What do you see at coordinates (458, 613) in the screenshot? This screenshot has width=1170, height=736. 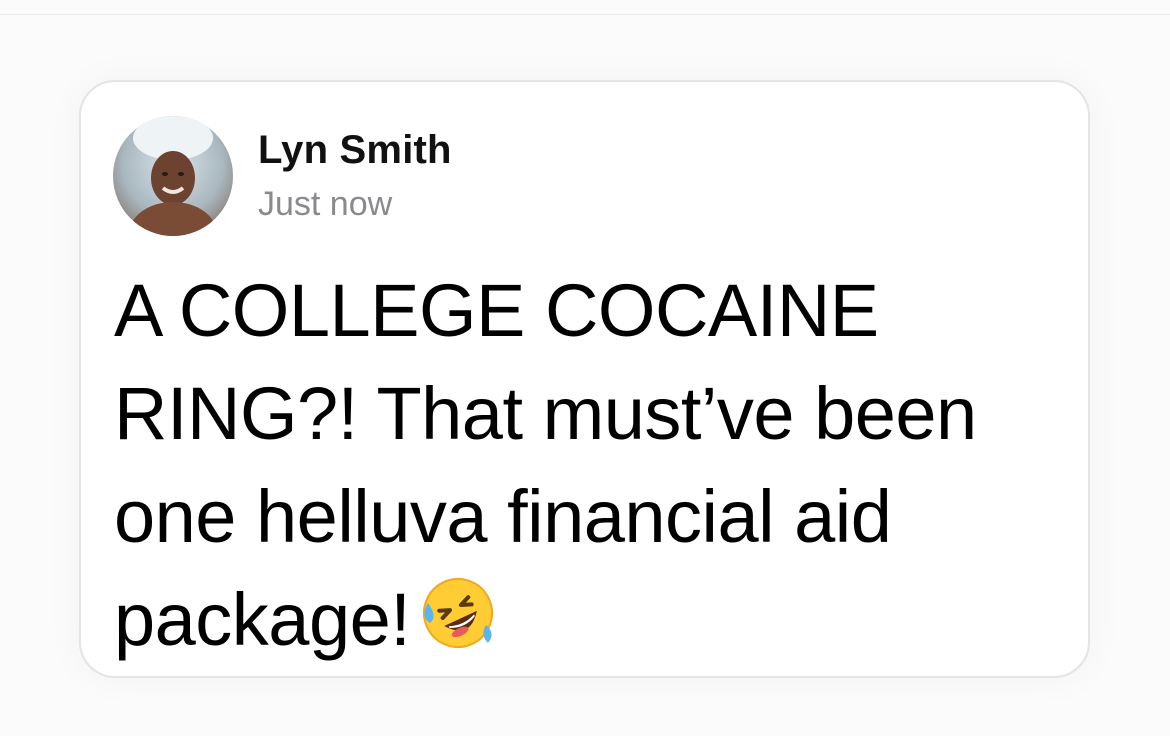 I see `rolling-on-floor-laughing-emoji-icon` at bounding box center [458, 613].